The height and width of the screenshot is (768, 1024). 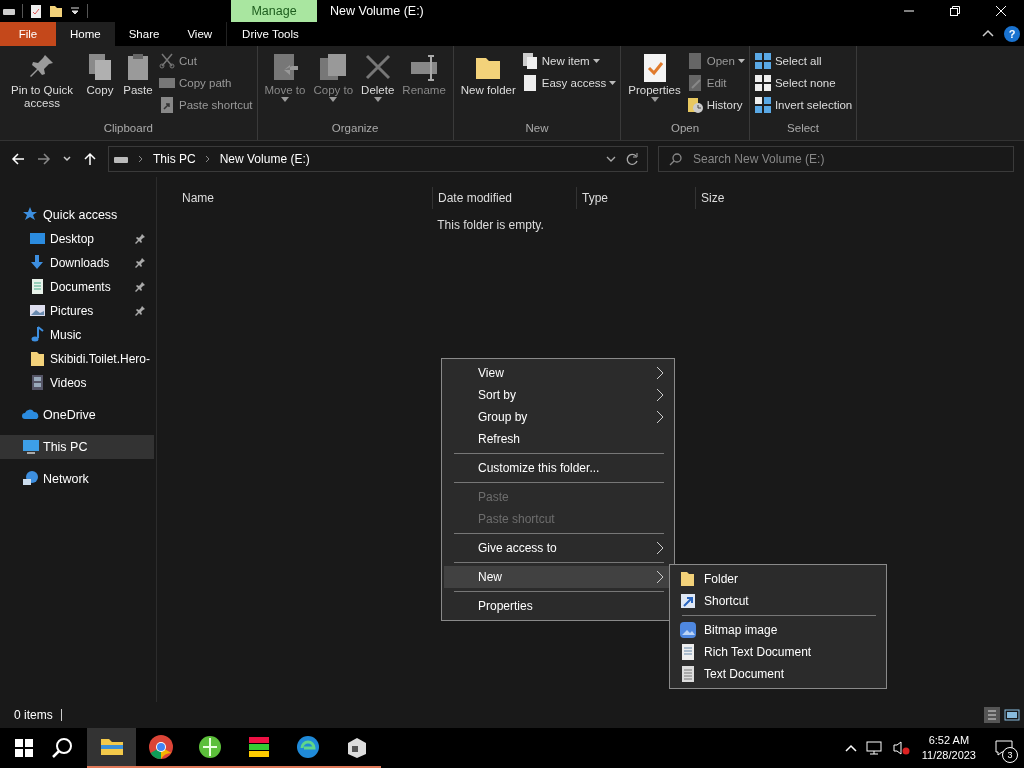 What do you see at coordinates (948, 748) in the screenshot?
I see `clock: 6:52 AM 11/28/2023` at bounding box center [948, 748].